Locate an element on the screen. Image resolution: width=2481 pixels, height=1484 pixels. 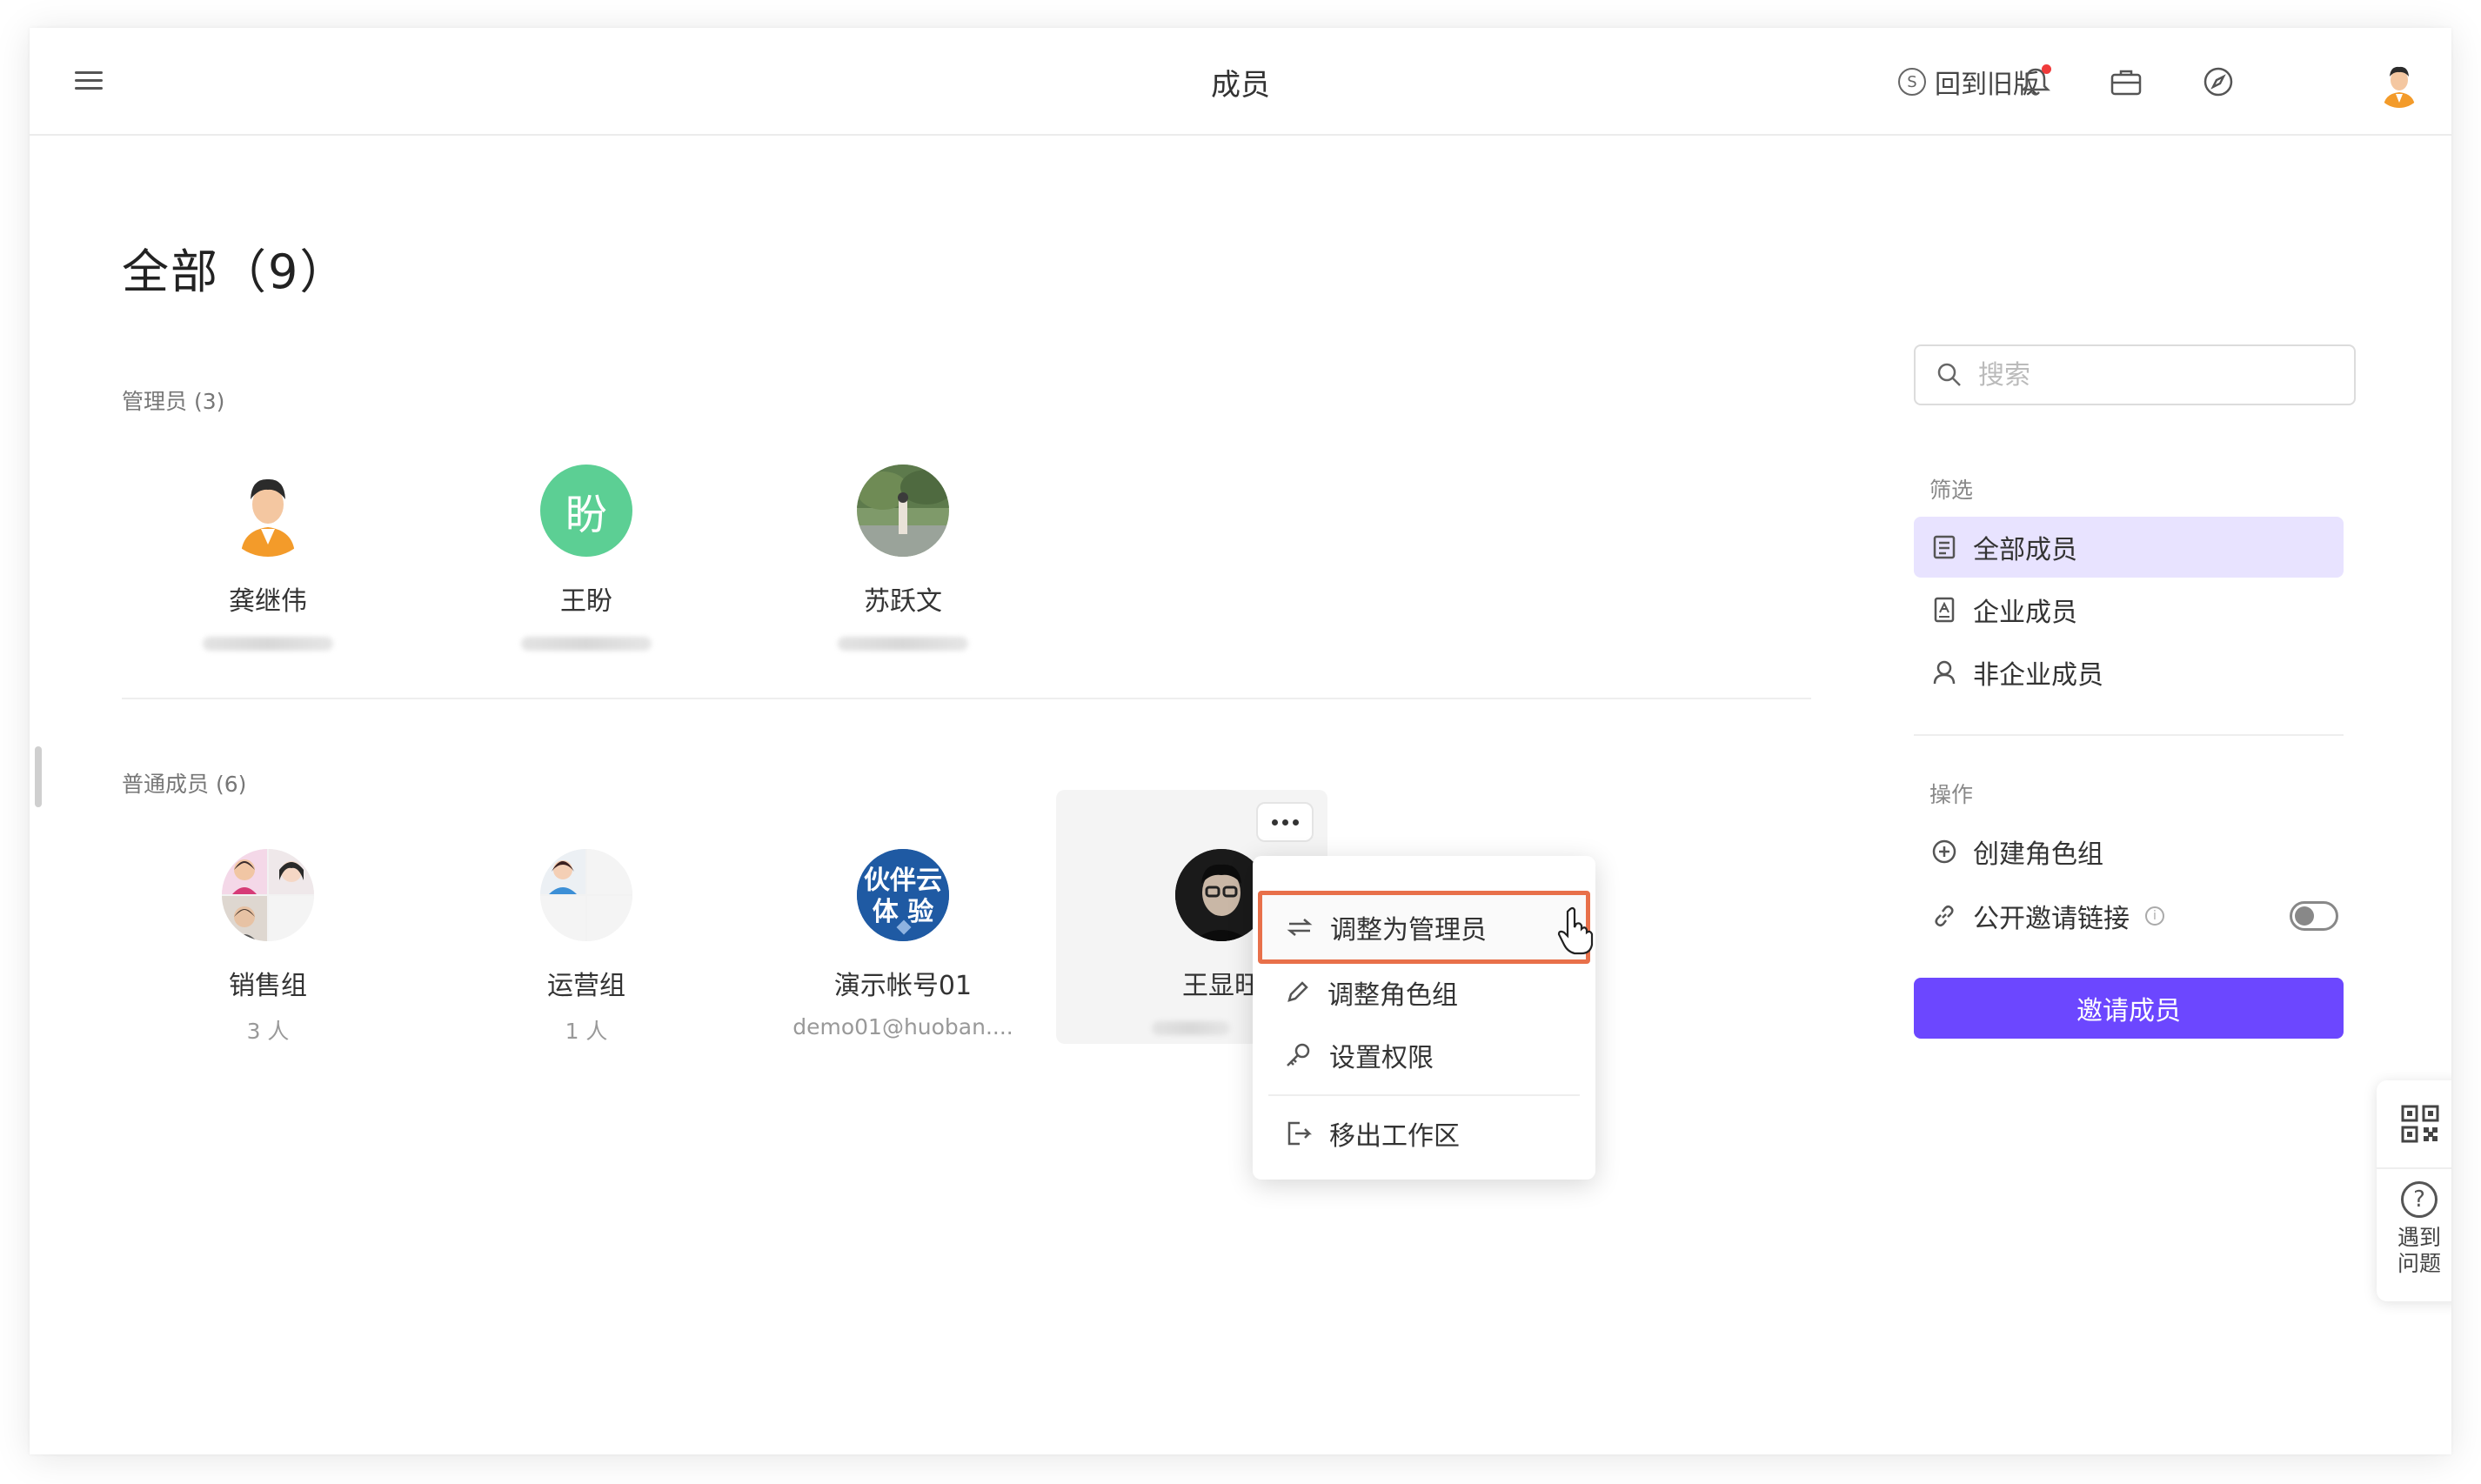
filter-label: 全部成员 is located at coordinates (2025, 550).